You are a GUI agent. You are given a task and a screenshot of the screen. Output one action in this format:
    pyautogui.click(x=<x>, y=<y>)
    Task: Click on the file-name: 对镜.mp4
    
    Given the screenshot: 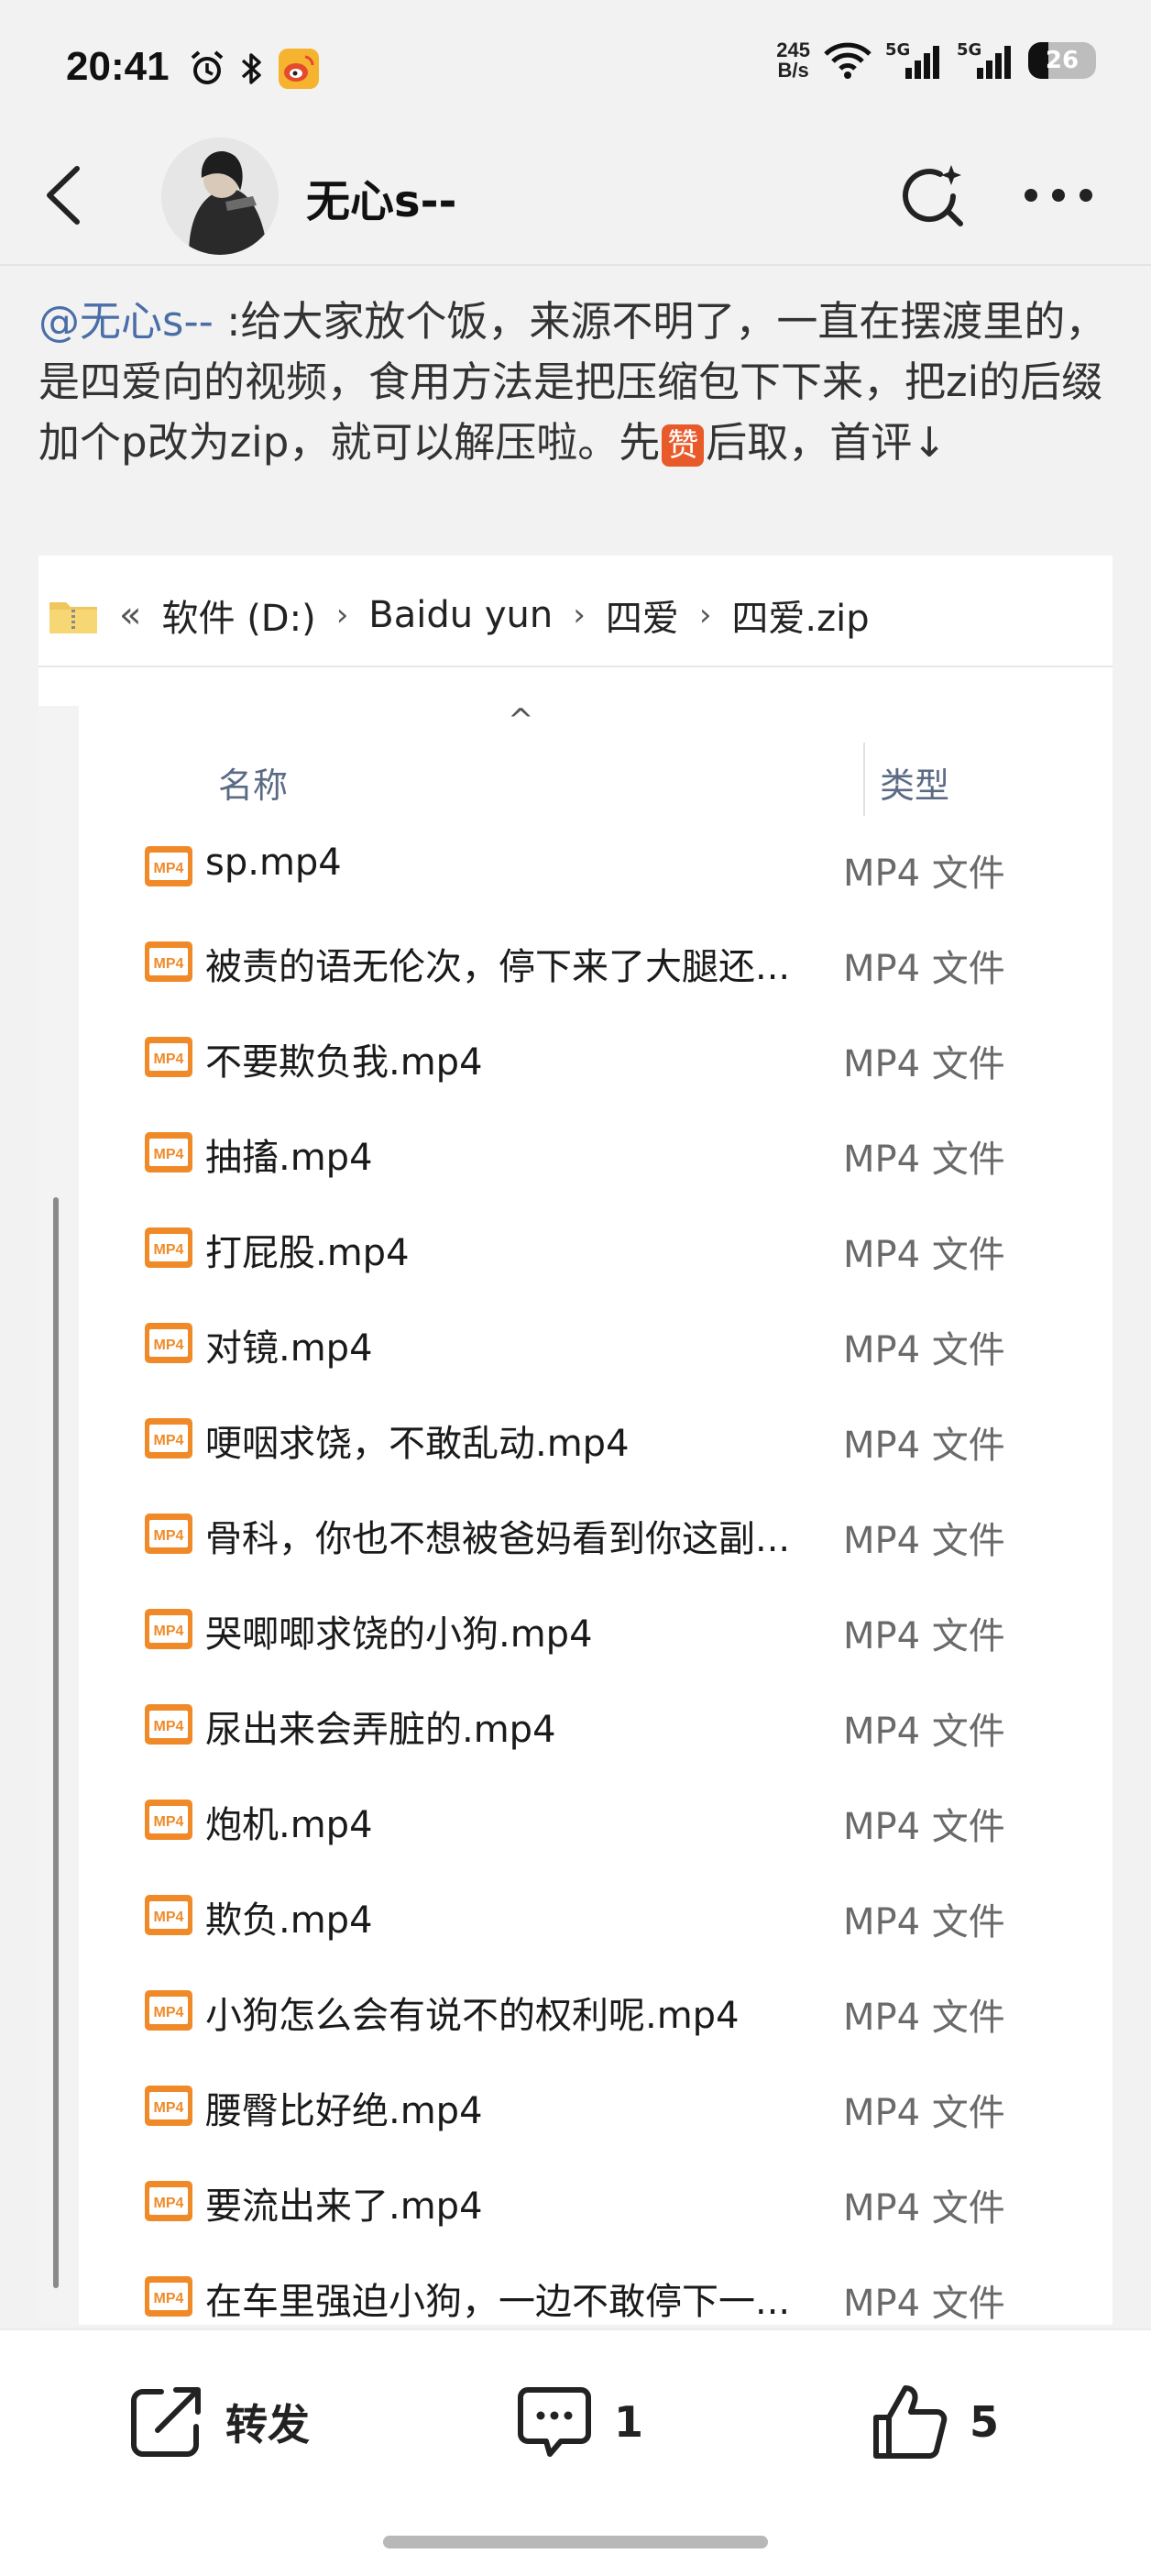 What is the action you would take?
    pyautogui.click(x=289, y=1348)
    